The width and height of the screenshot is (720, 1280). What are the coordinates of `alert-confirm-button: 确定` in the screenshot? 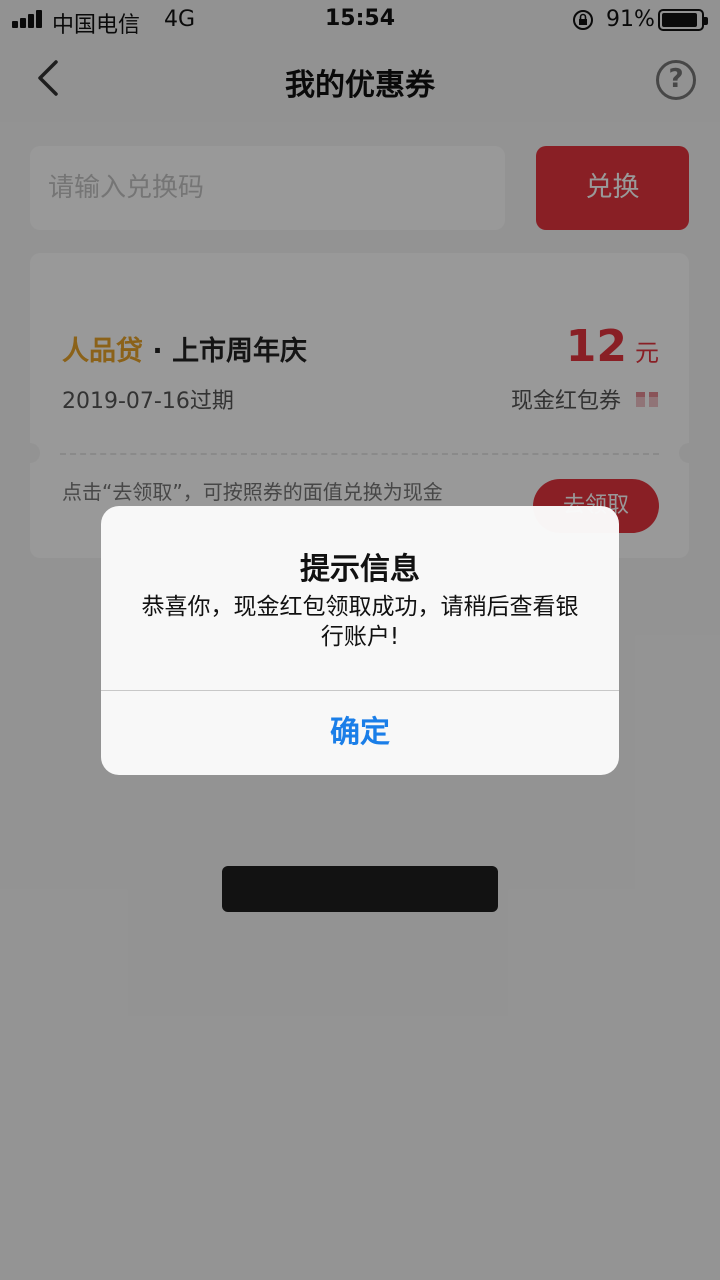 It's located at (360, 733).